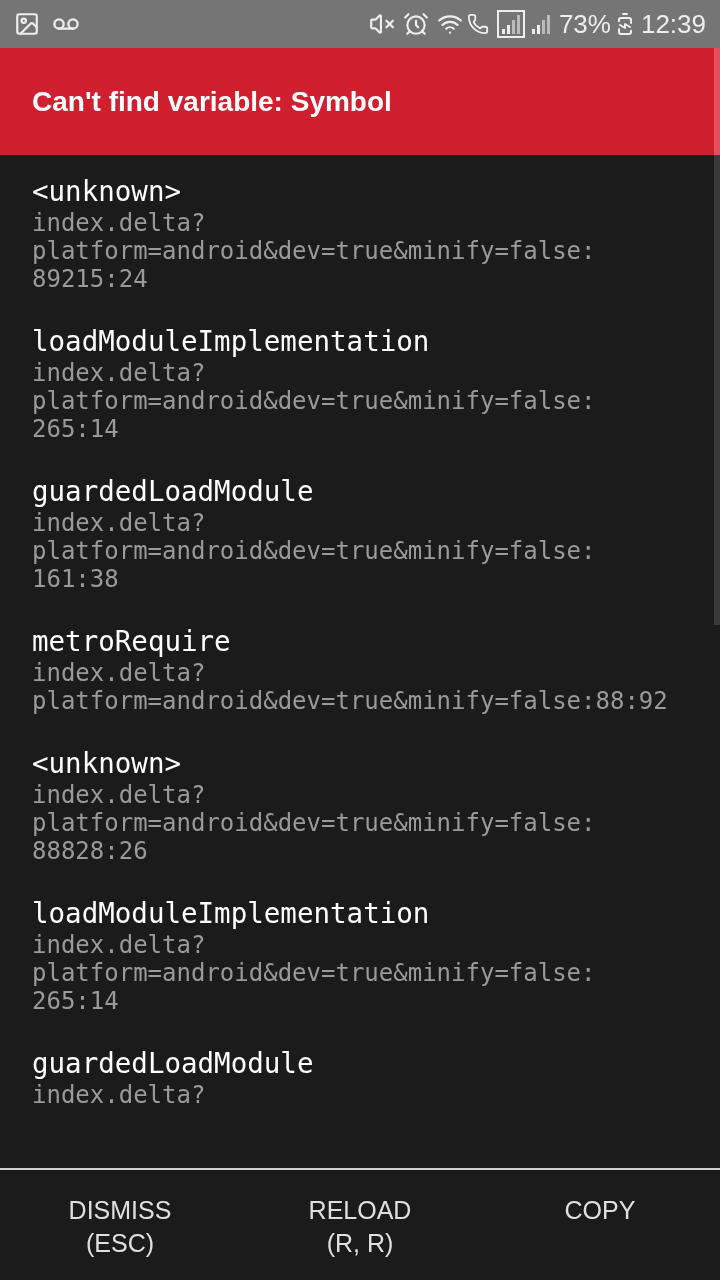 The image size is (720, 1280). I want to click on error-title: Can't find variable: Symbol, so click(212, 101).